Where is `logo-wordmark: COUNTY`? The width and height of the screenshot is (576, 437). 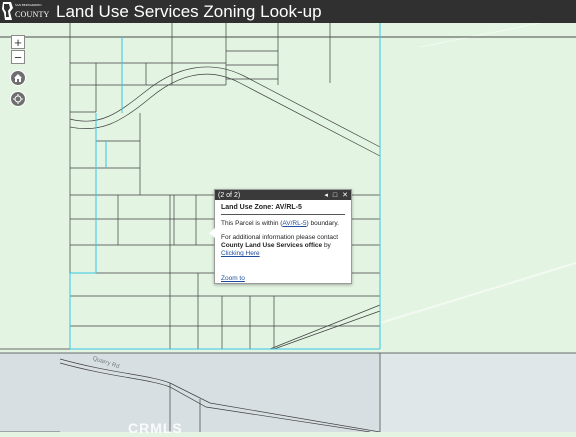
logo-wordmark: COUNTY is located at coordinates (32, 14).